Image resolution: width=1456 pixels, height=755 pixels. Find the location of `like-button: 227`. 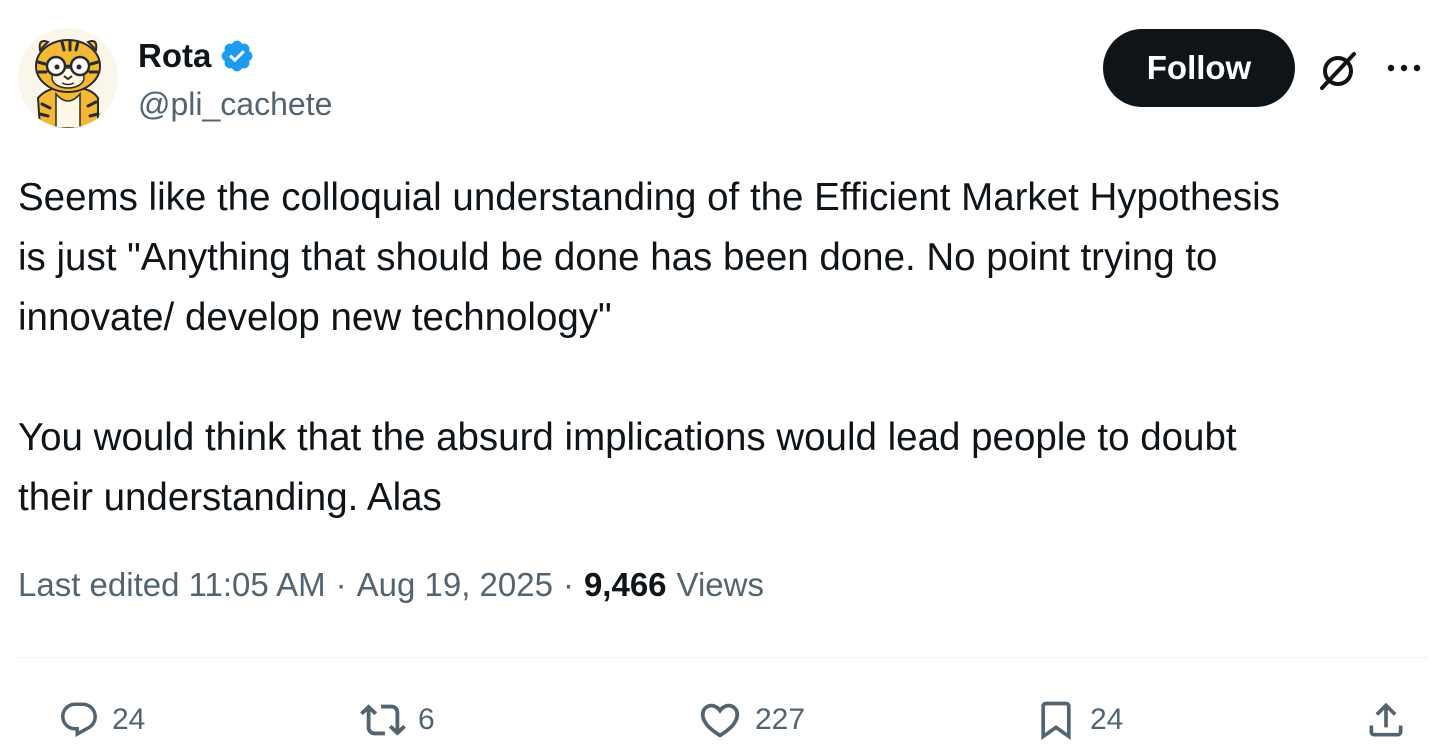

like-button: 227 is located at coordinates (751, 720).